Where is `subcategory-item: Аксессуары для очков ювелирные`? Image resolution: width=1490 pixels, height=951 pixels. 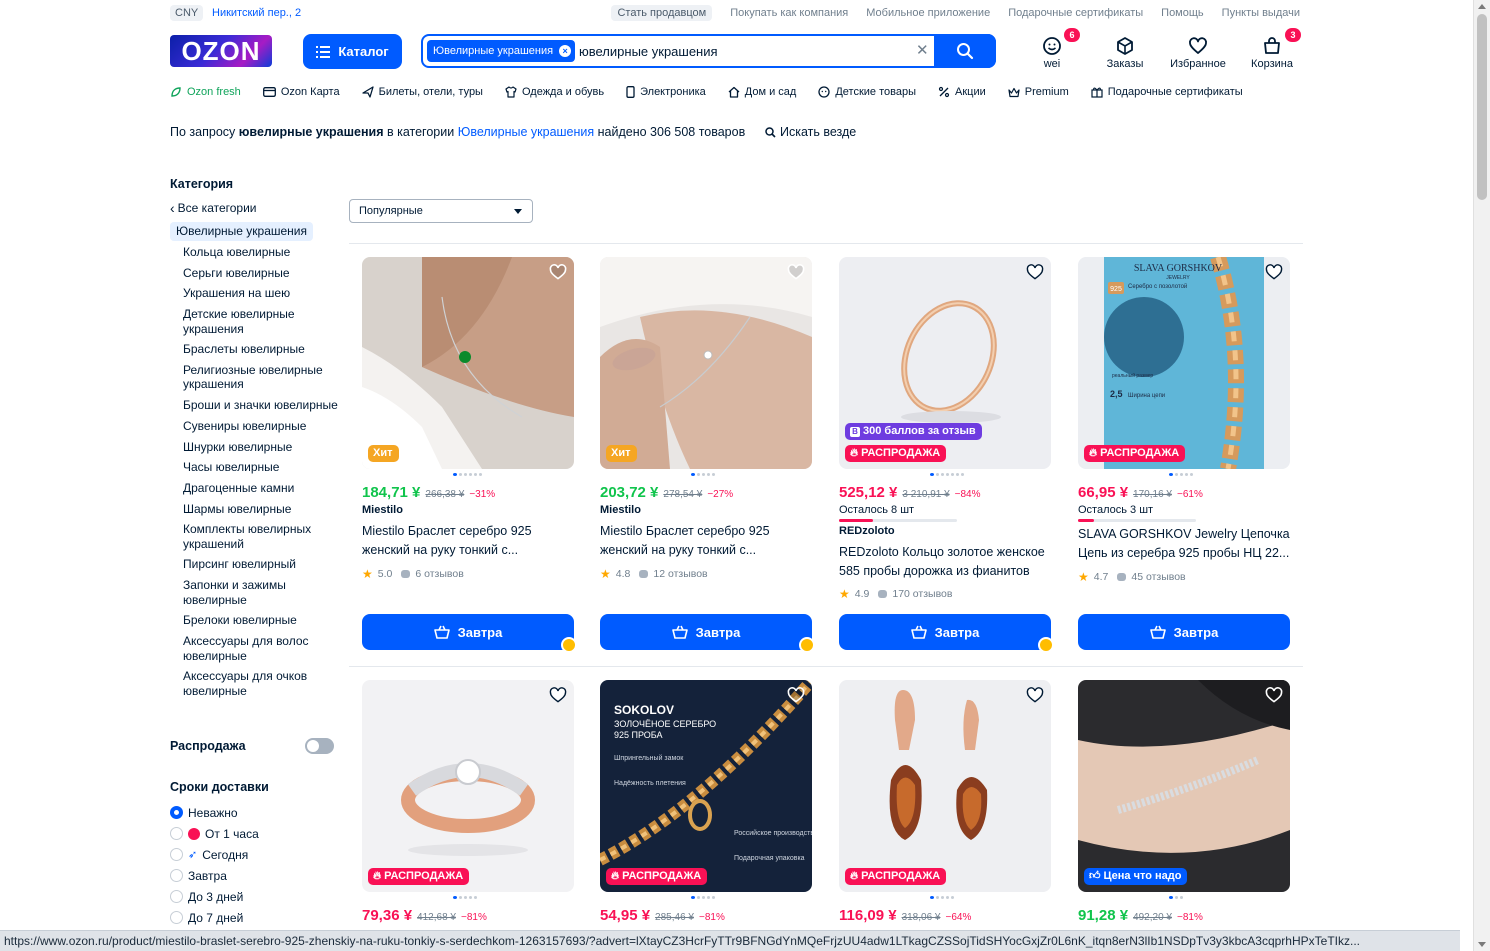
subcategory-item: Аксессуары для очков ювелирные is located at coordinates (261, 683).